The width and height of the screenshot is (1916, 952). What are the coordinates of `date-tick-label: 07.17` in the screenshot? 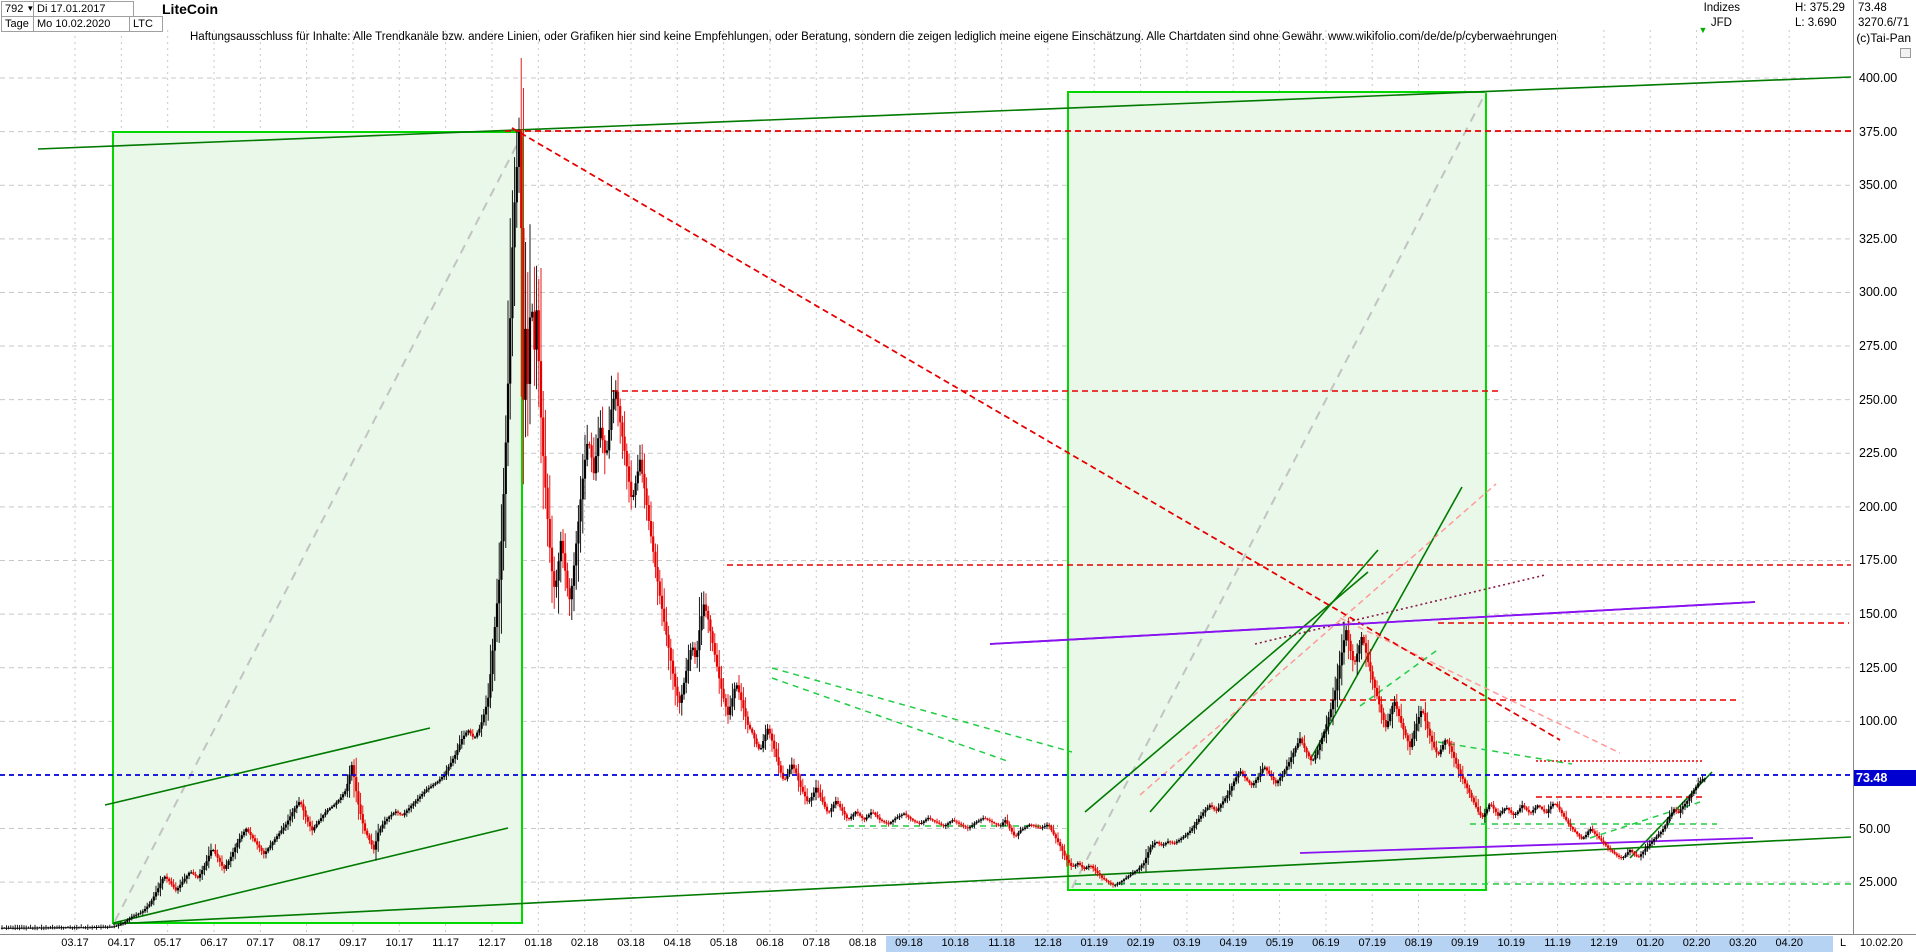 It's located at (260, 943).